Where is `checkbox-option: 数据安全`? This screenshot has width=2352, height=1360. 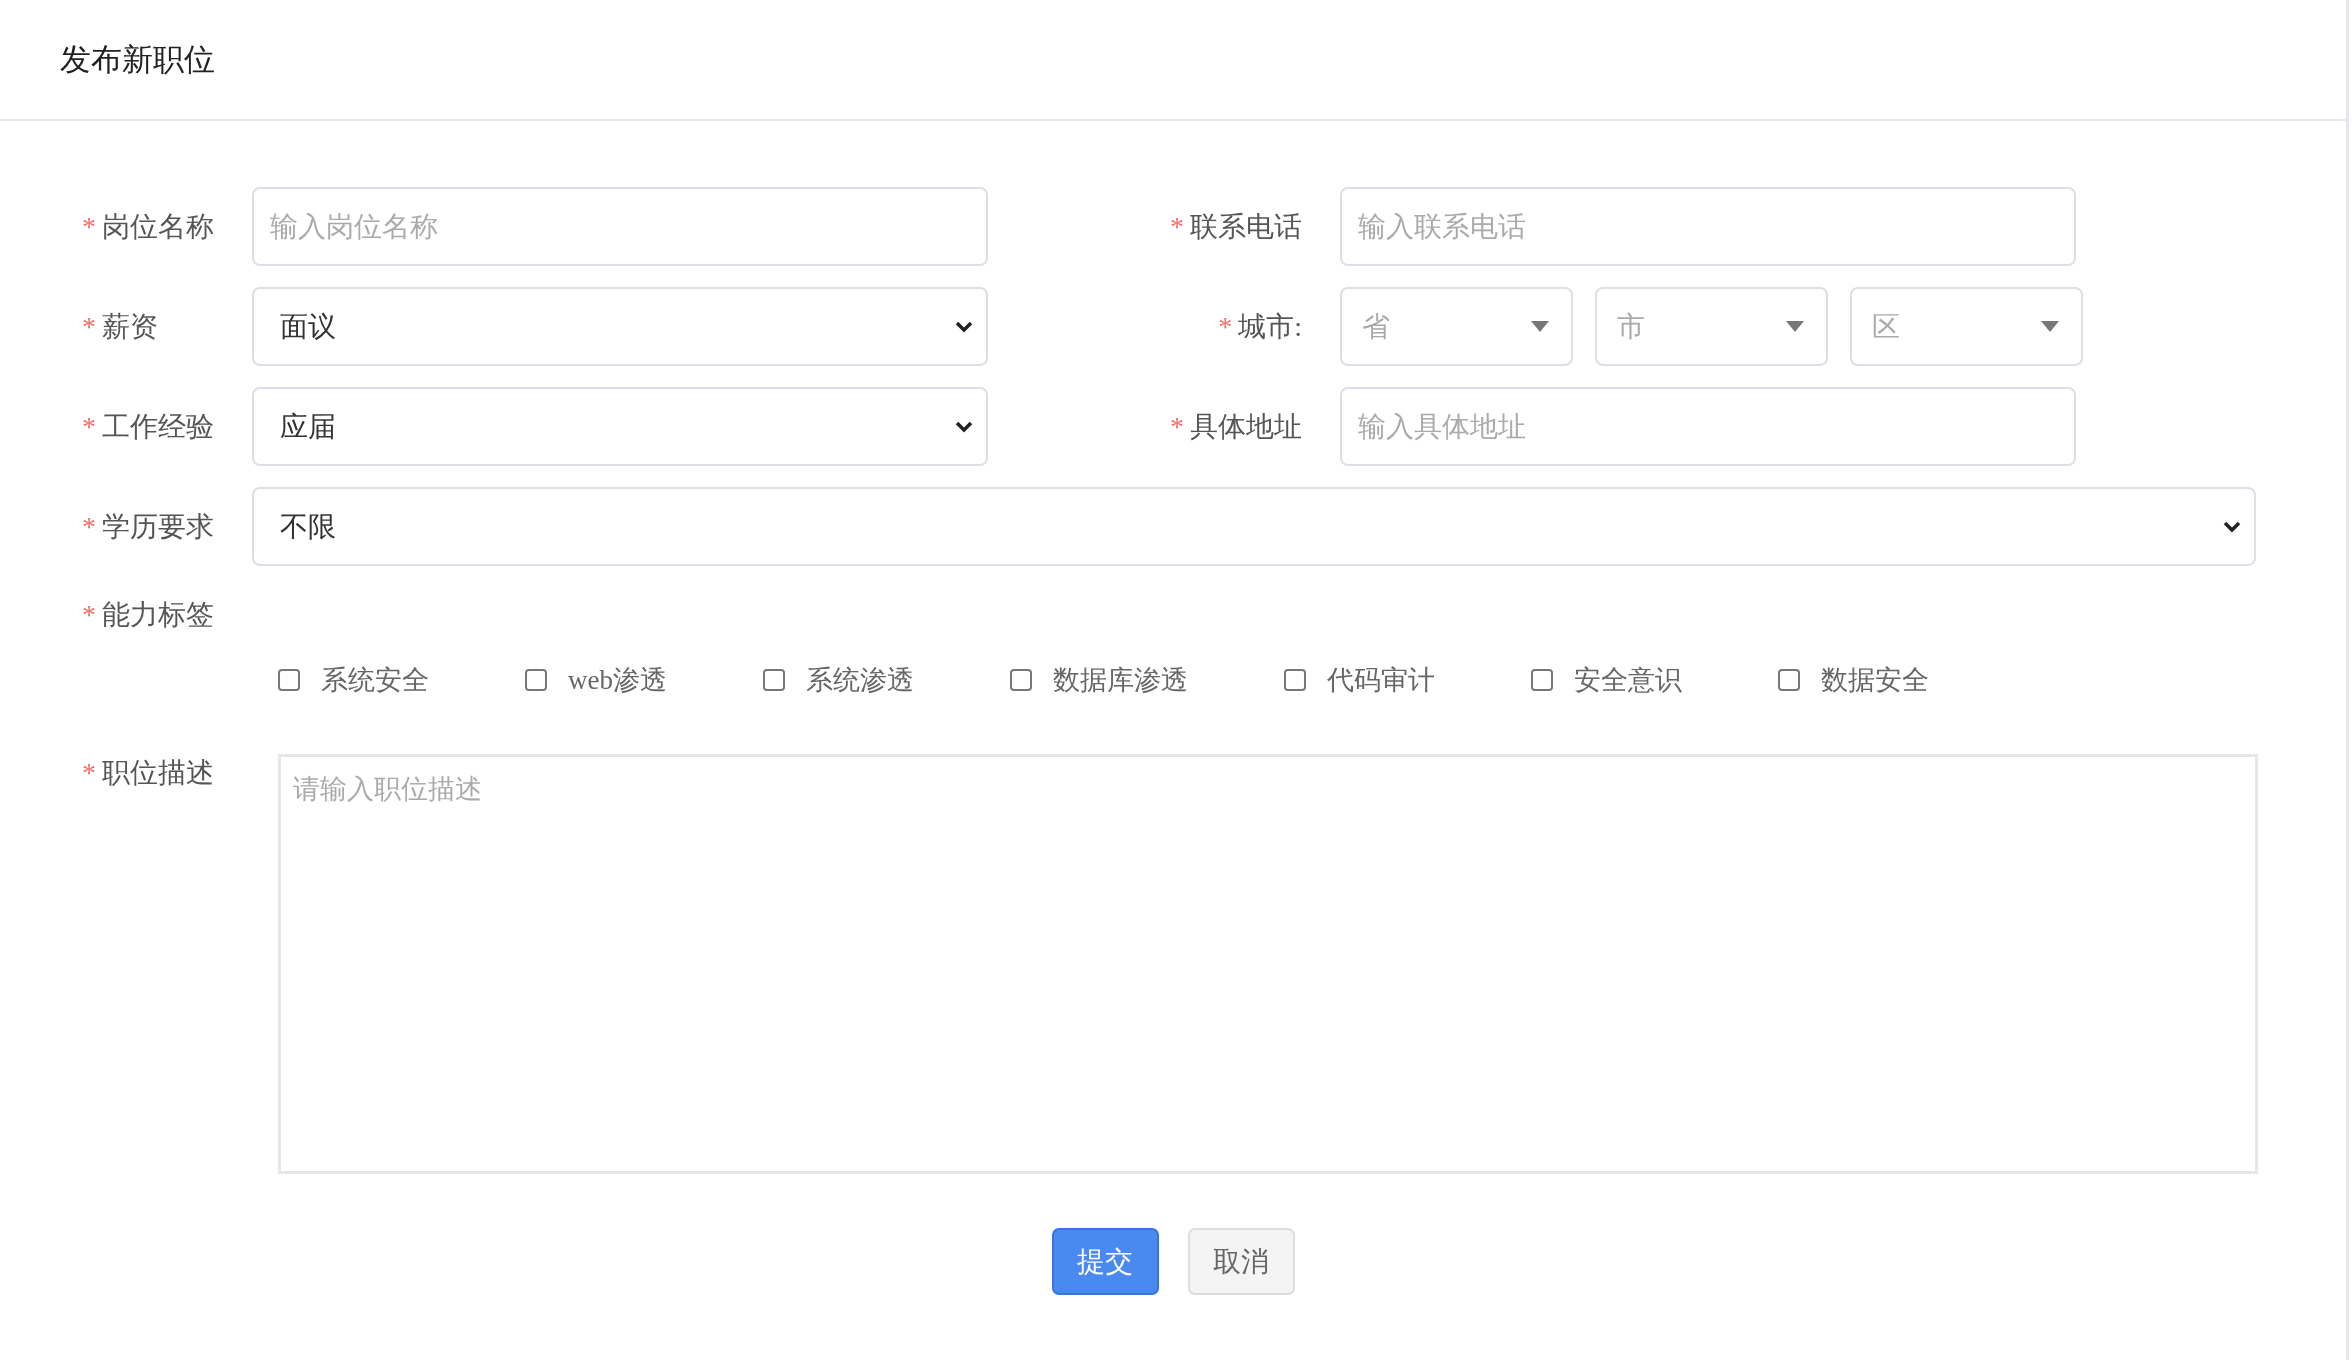
checkbox-option: 数据安全 is located at coordinates (1853, 680).